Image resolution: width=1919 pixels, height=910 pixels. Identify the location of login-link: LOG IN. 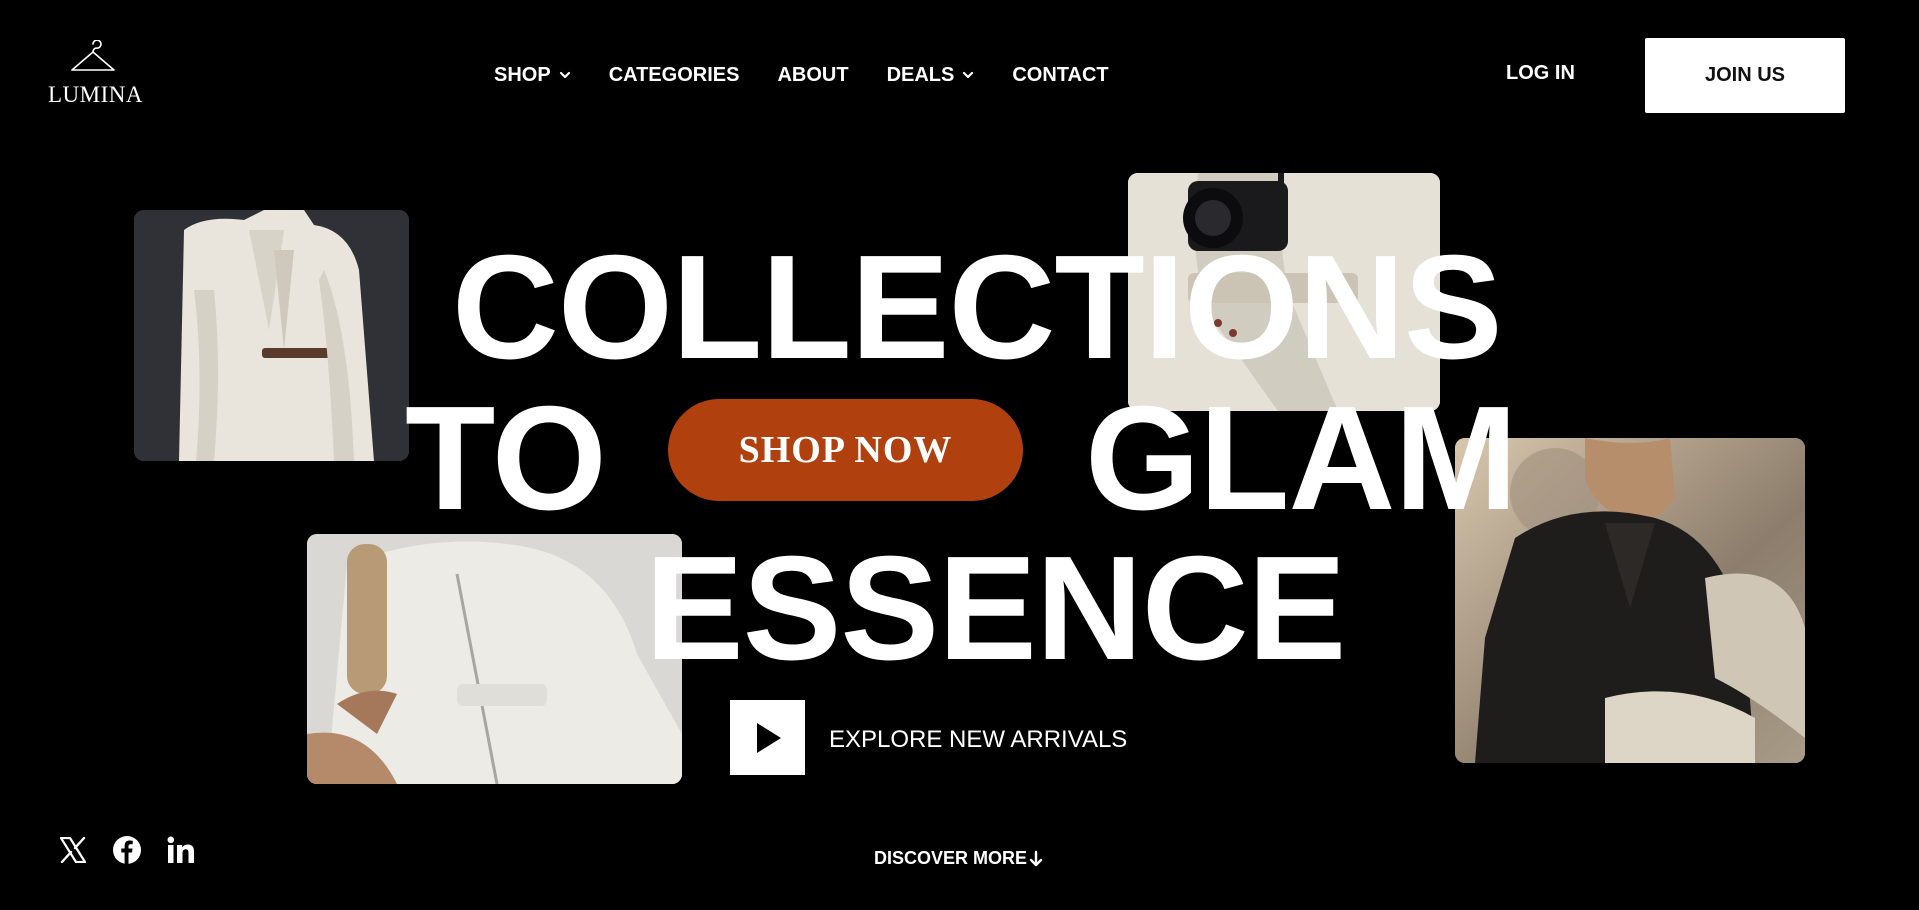
(1540, 73).